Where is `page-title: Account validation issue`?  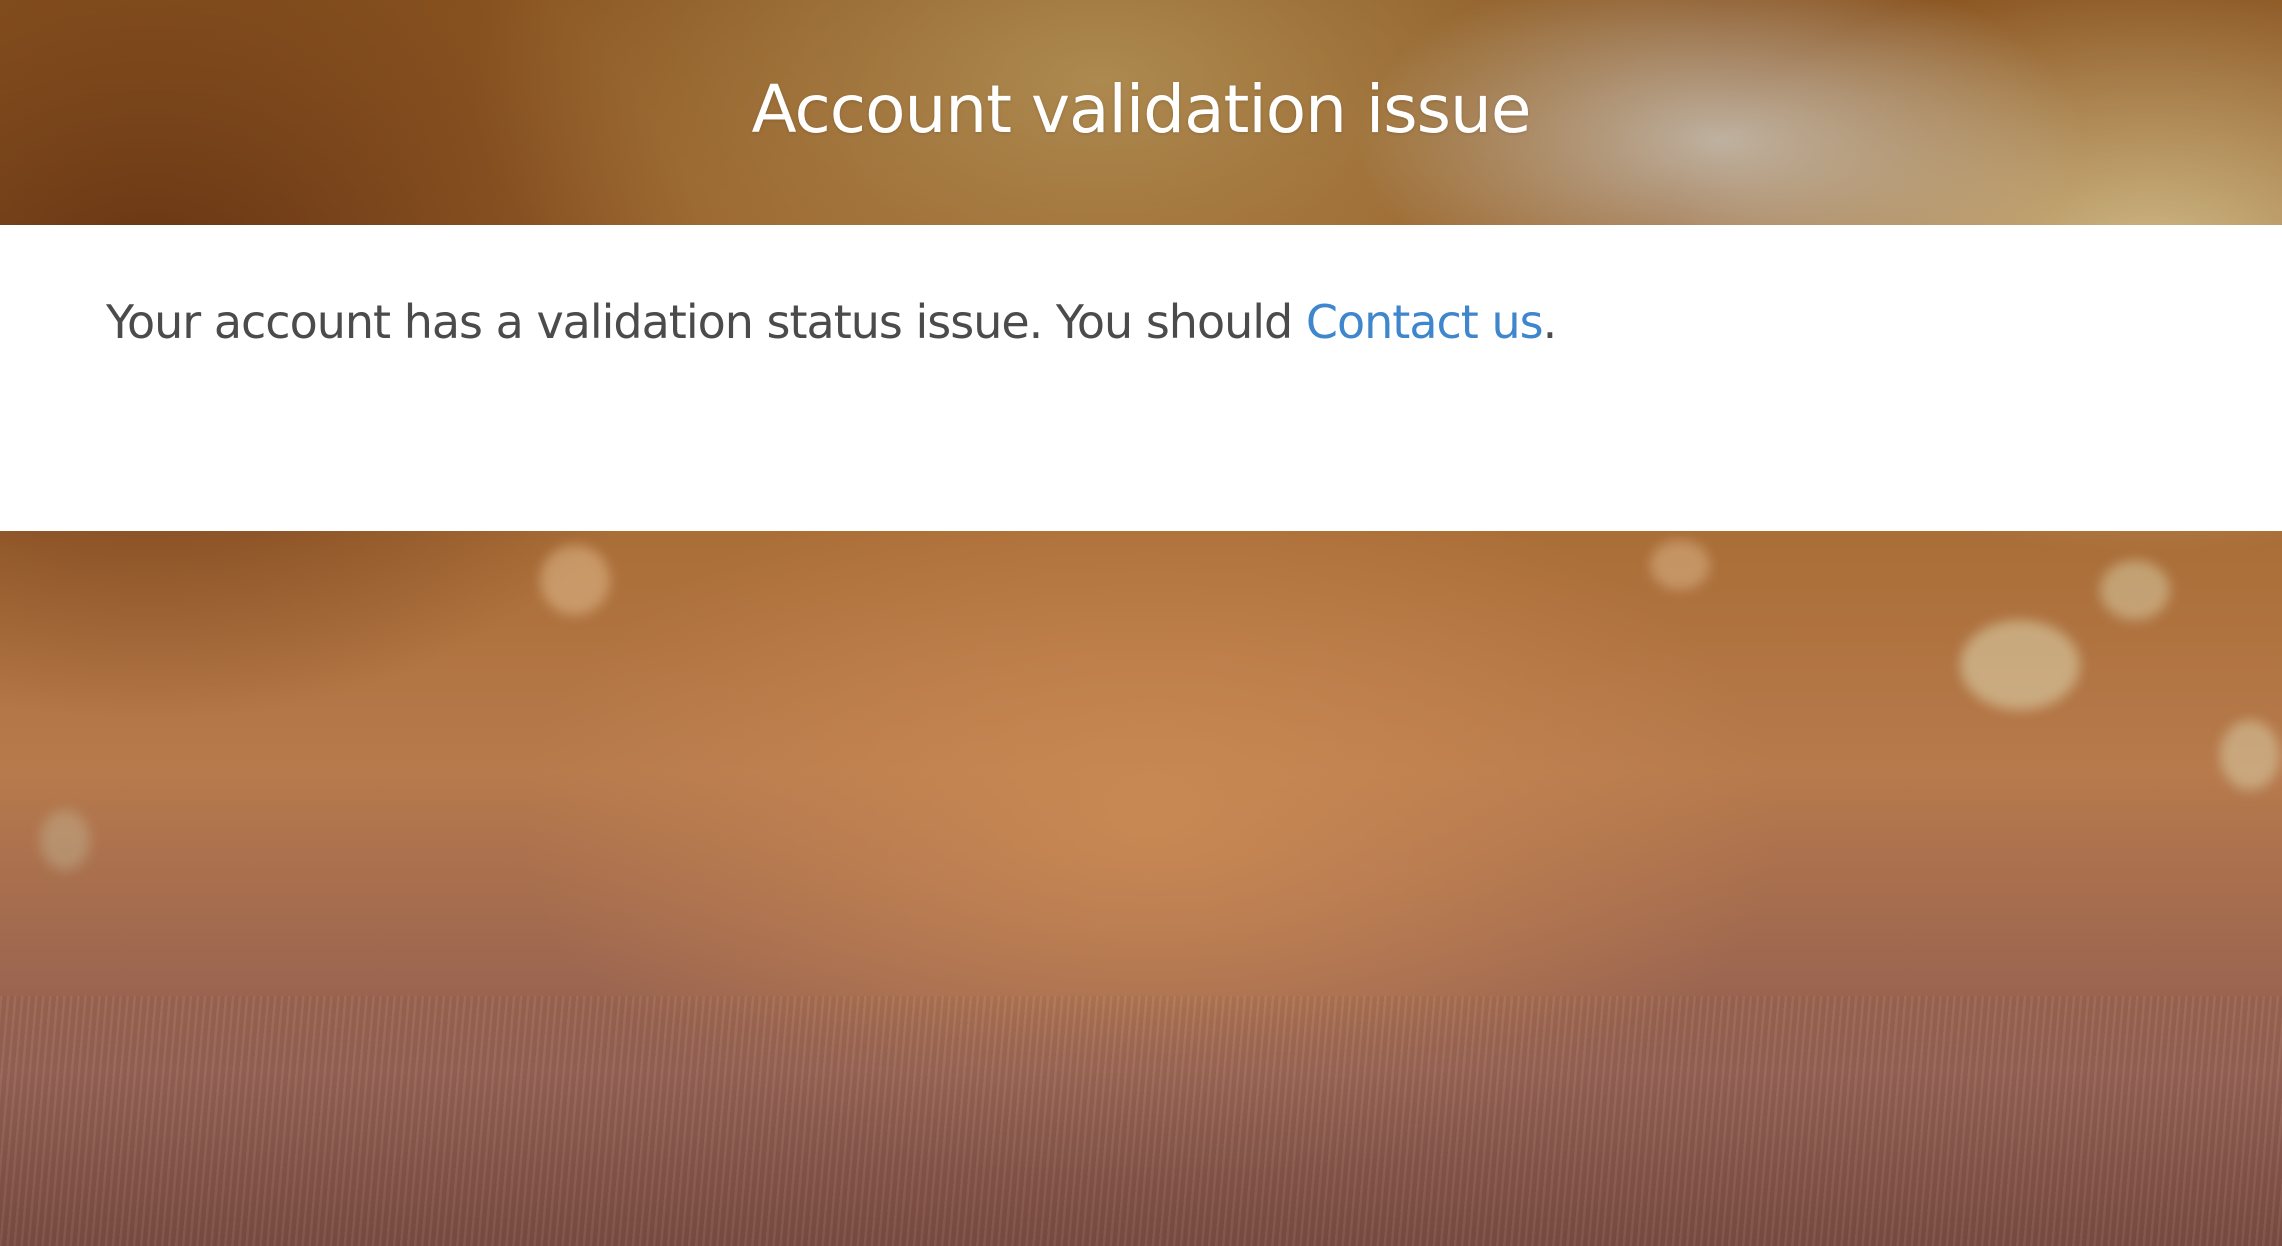 page-title: Account validation issue is located at coordinates (1141, 109).